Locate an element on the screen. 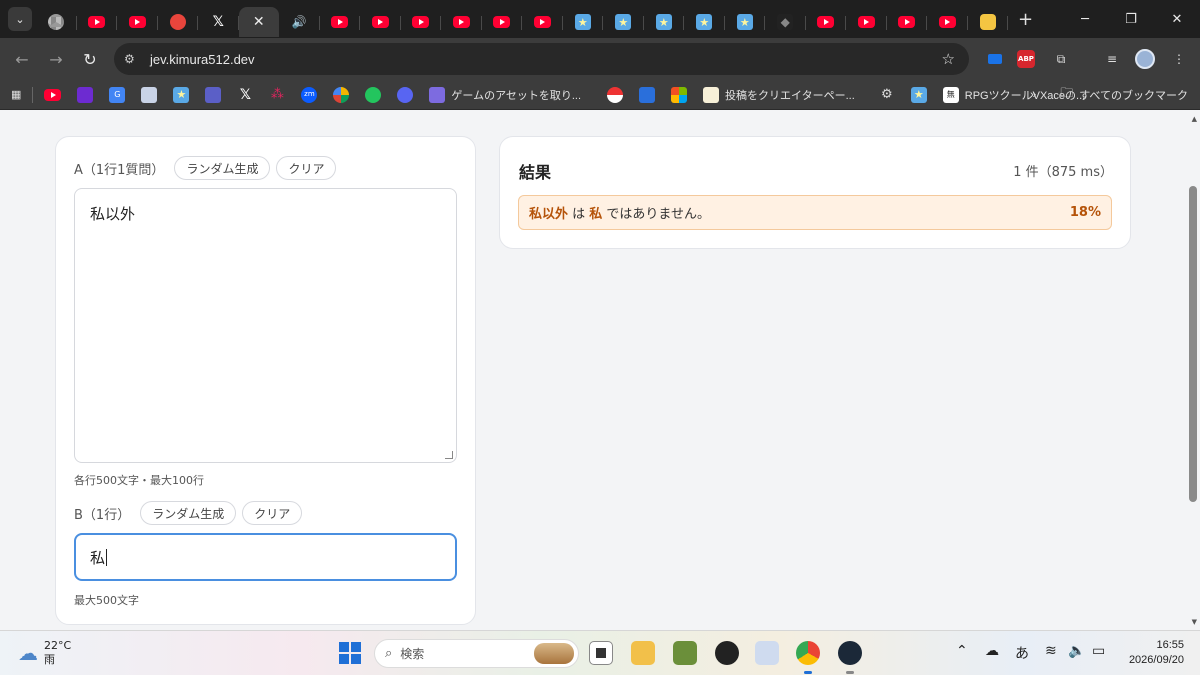 This screenshot has width=1200, height=675. scrollbar-thumb is located at coordinates (1193, 344).